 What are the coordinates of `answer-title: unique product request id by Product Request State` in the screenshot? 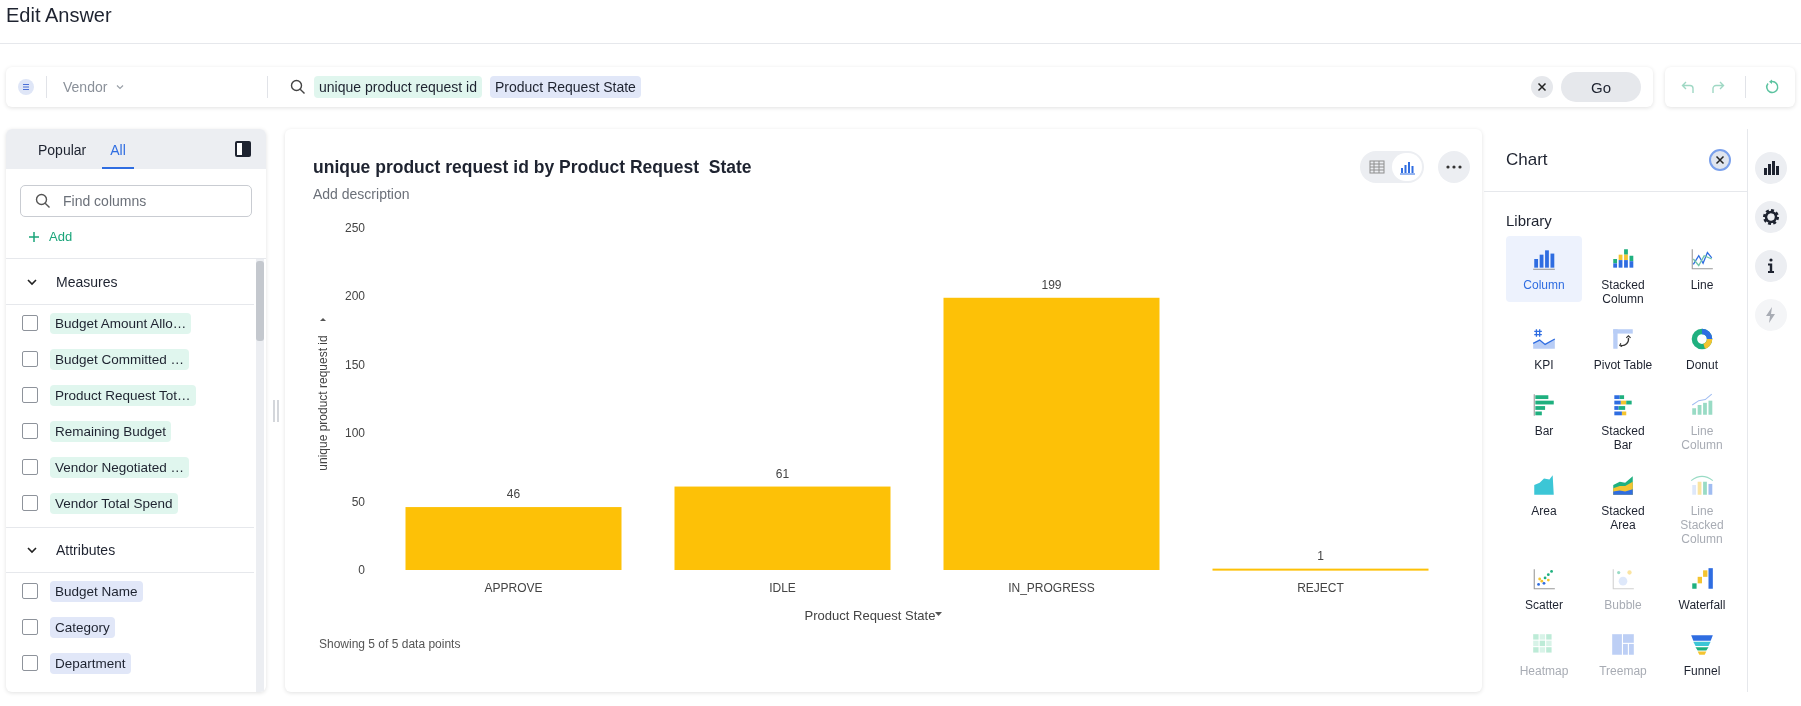 It's located at (532, 167).